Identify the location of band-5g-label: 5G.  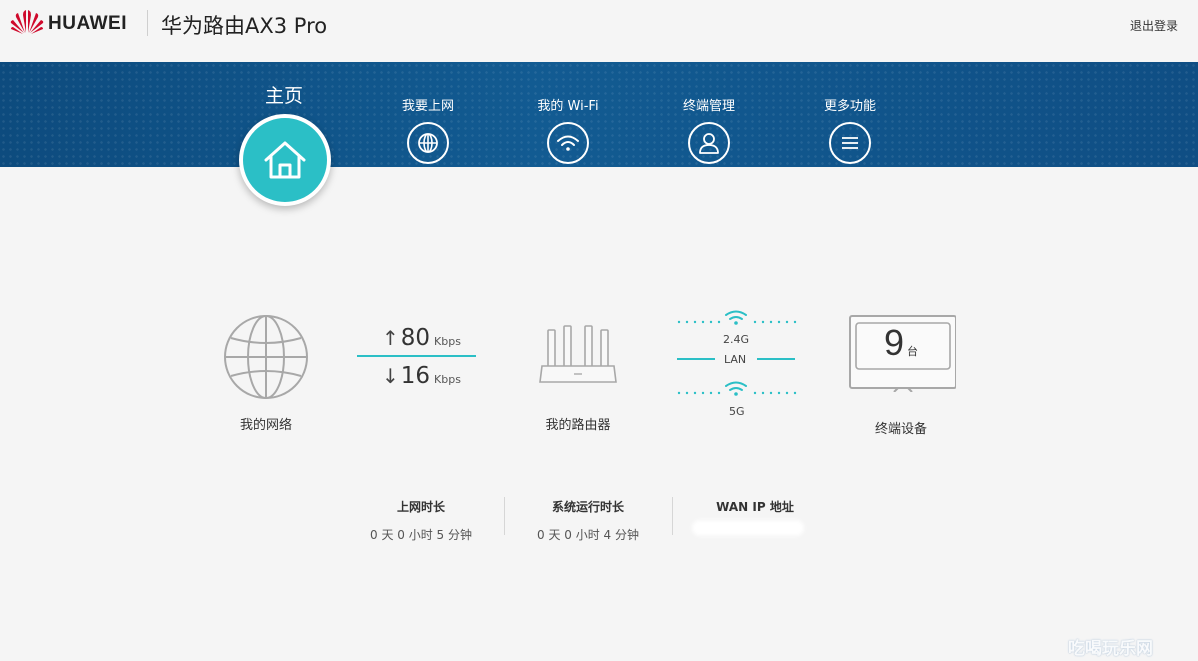
(737, 411).